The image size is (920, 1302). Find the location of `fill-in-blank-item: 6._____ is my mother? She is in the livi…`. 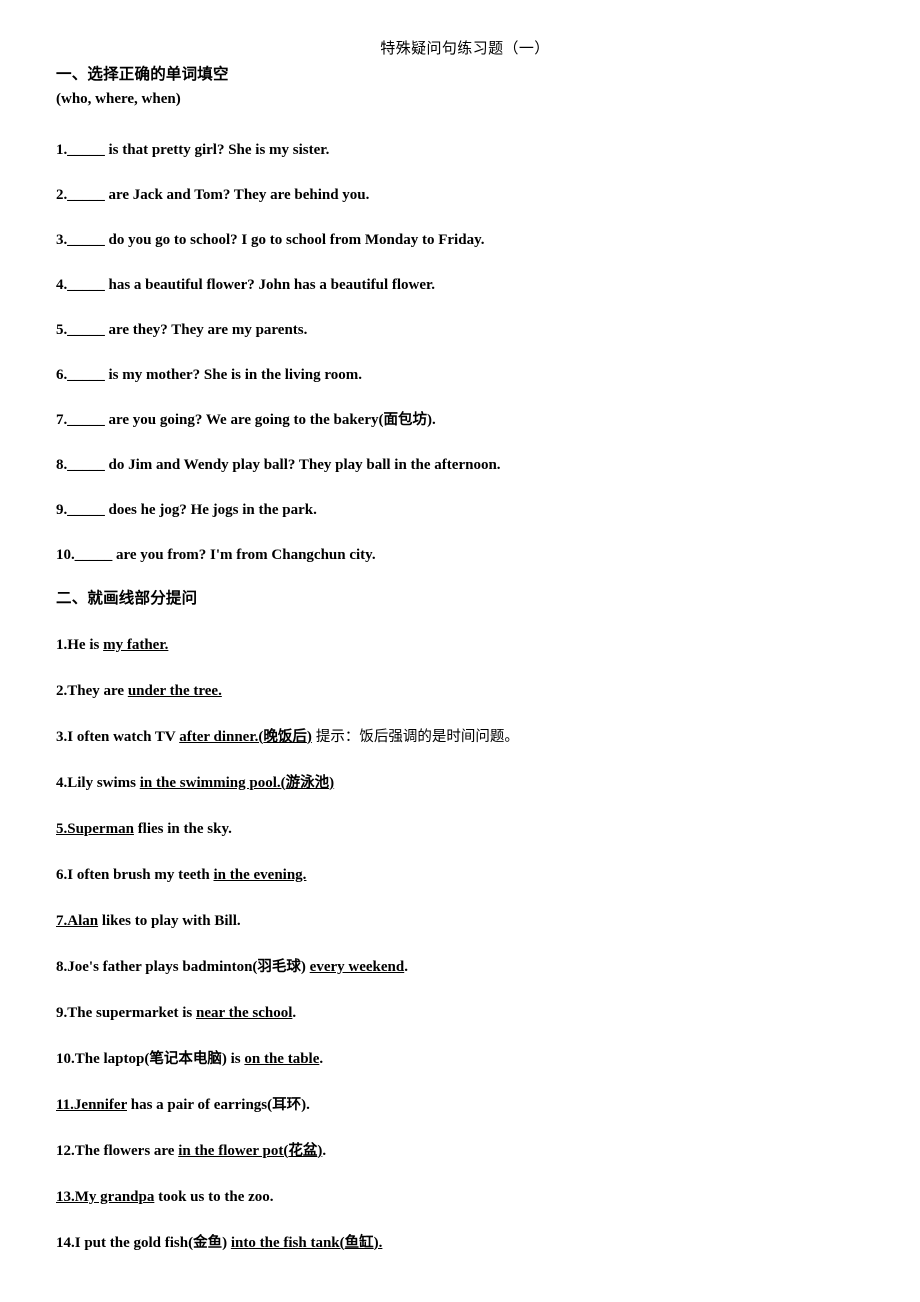

fill-in-blank-item: 6._____ is my mother? She is in the livi… is located at coordinates (468, 375).